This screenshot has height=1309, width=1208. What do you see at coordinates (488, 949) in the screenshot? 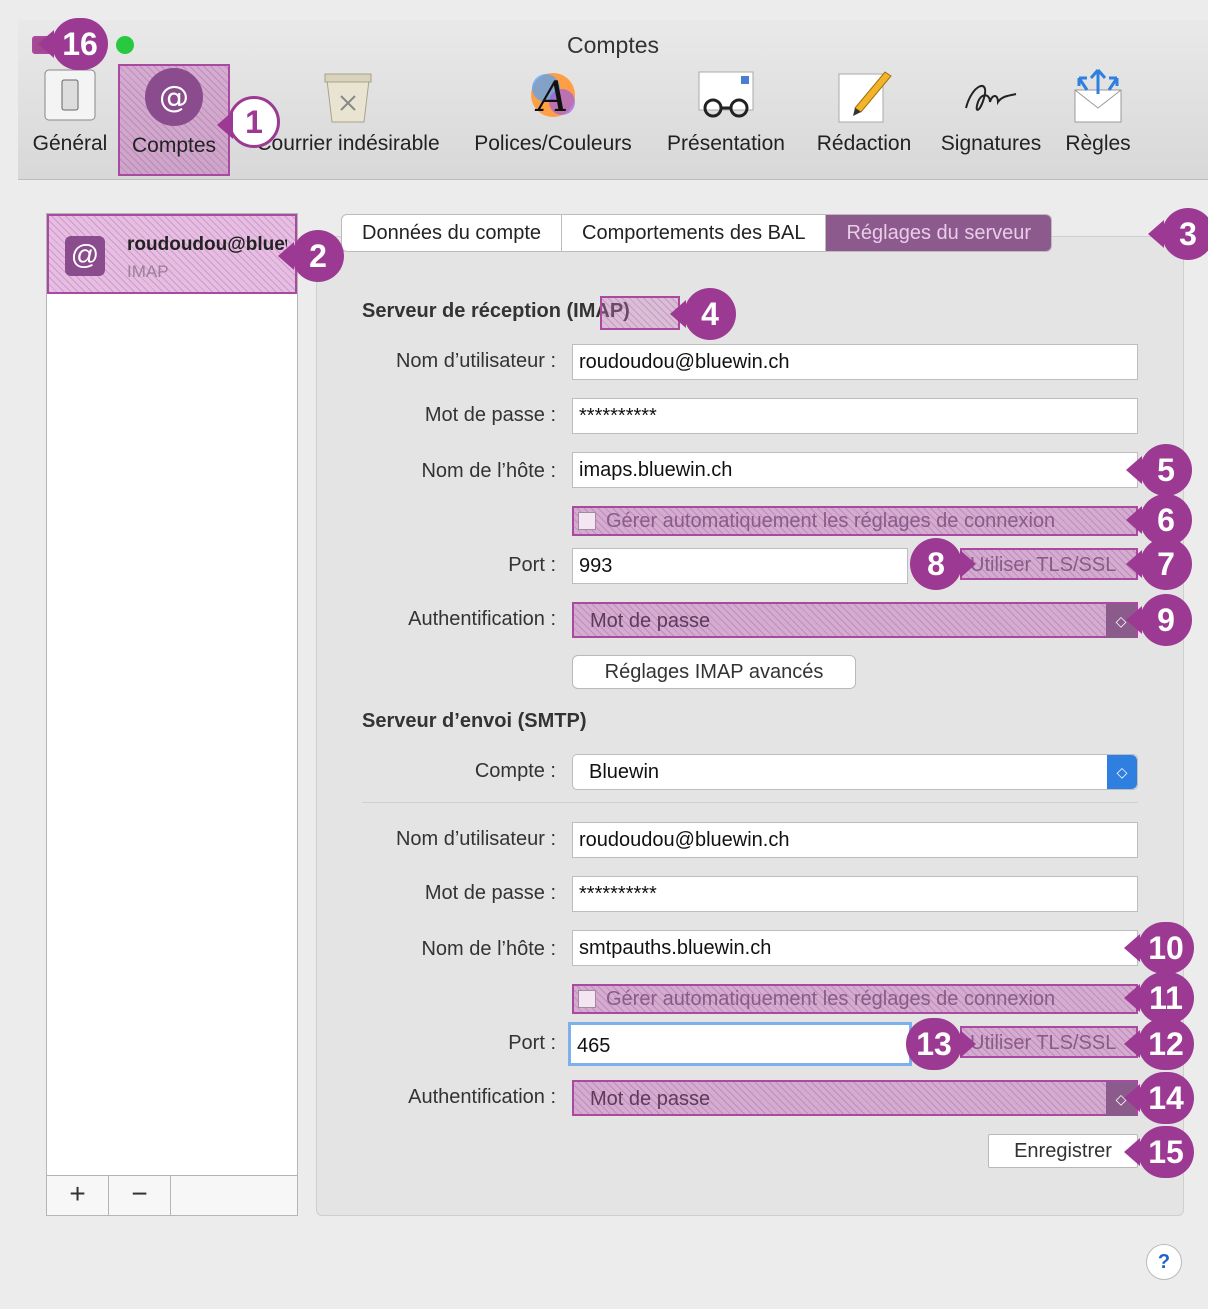
I see `outgoing-host-label: Nom de l’hôte :` at bounding box center [488, 949].